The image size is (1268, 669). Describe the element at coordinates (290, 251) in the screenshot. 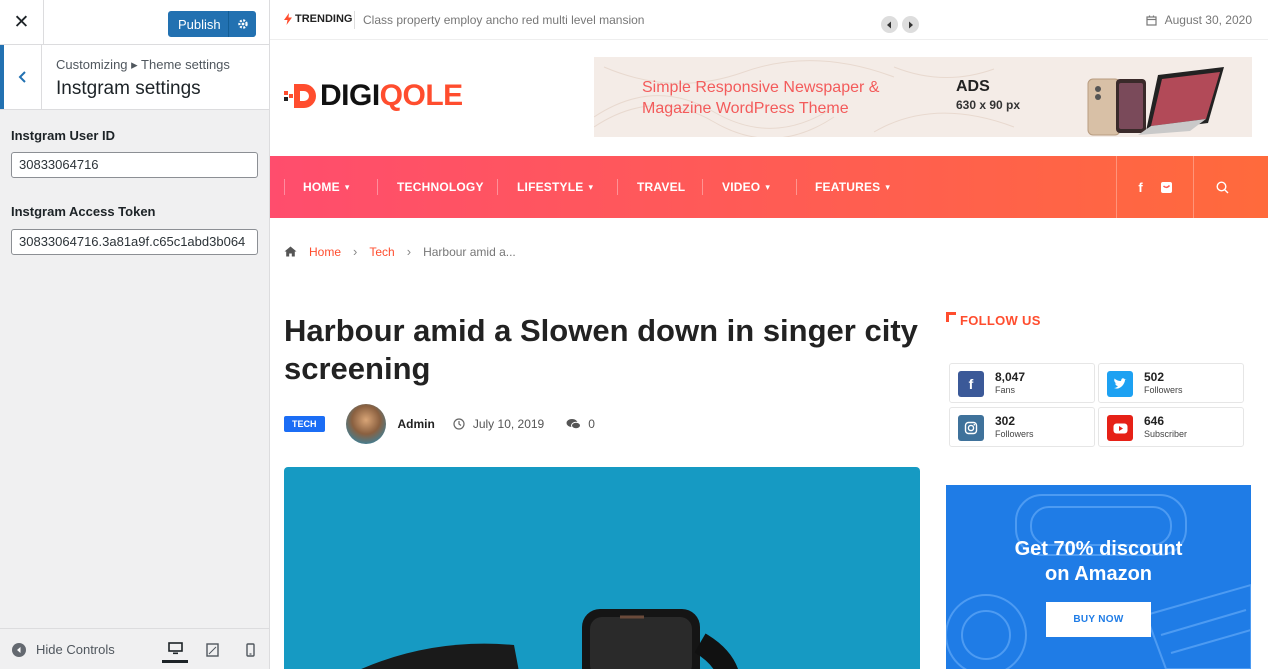

I see `home-icon` at that location.